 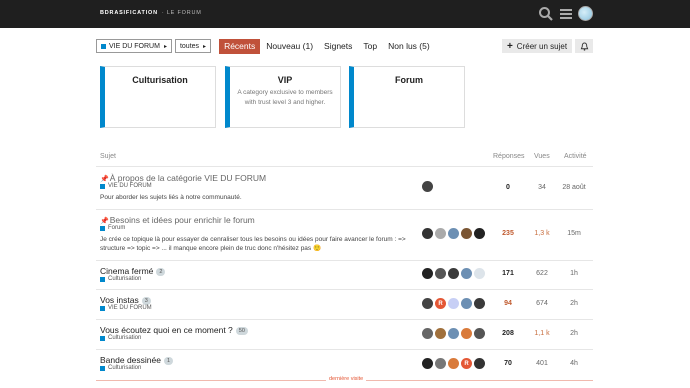 What do you see at coordinates (566, 14) in the screenshot?
I see `hamburger-menu-icon` at bounding box center [566, 14].